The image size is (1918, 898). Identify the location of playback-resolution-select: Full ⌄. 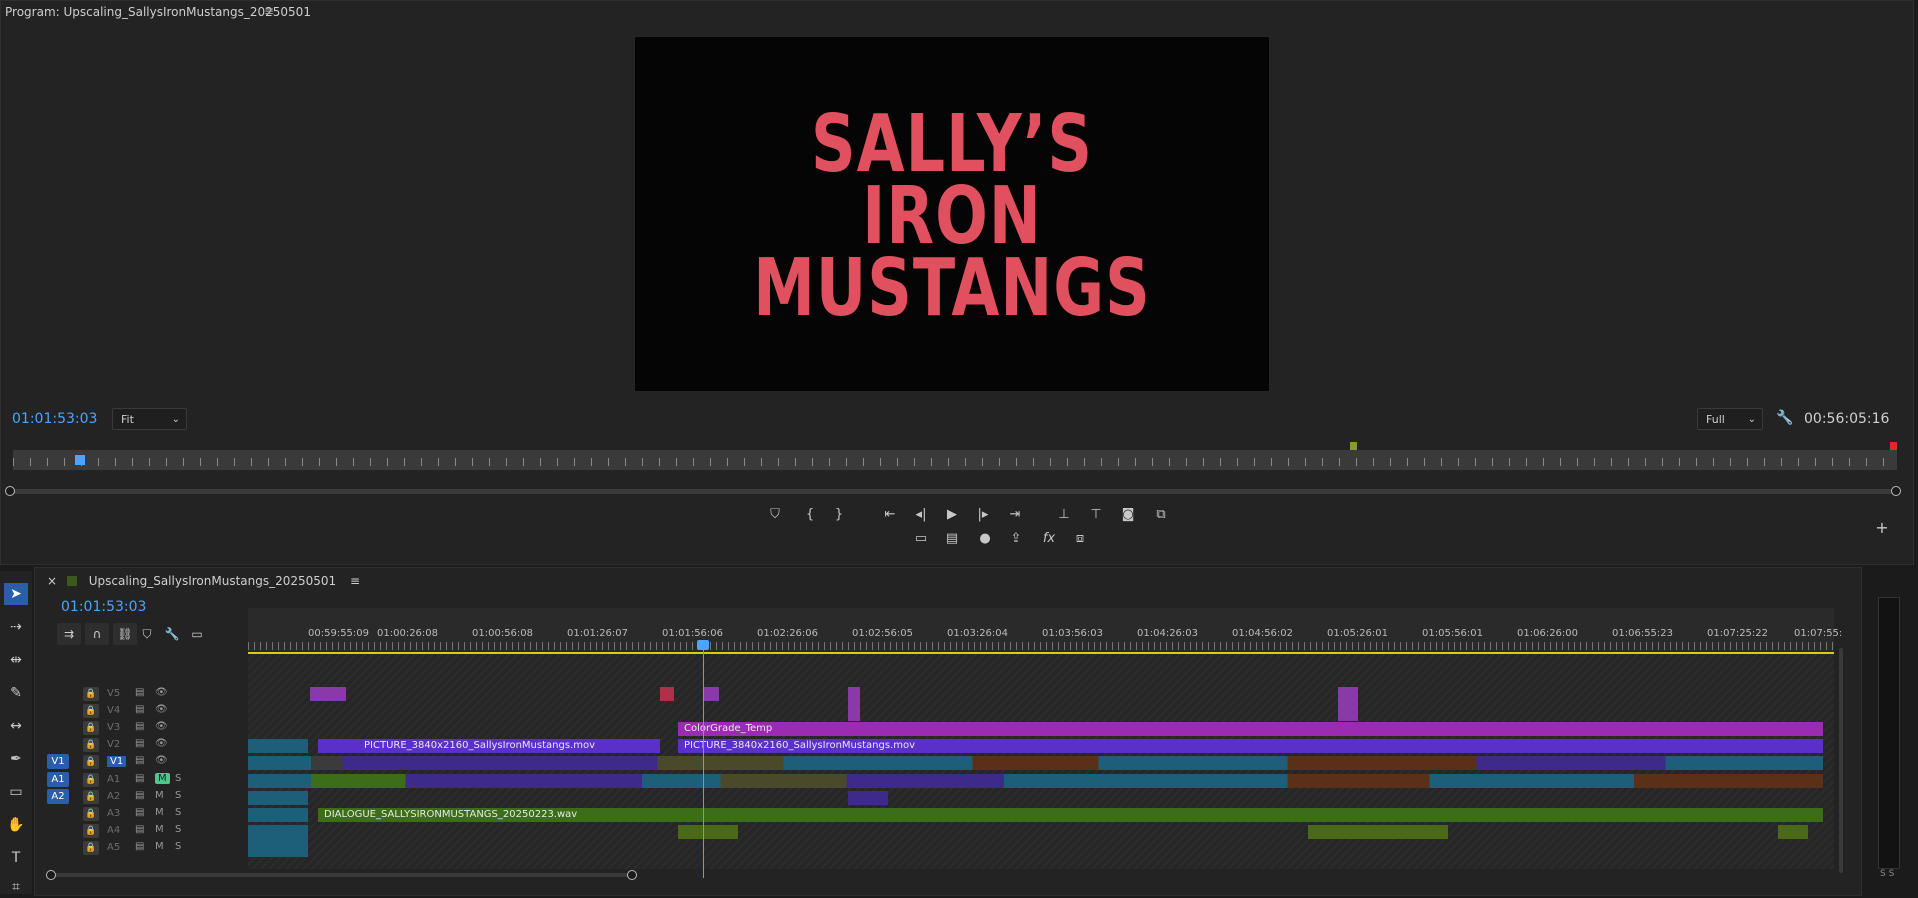
(1730, 419).